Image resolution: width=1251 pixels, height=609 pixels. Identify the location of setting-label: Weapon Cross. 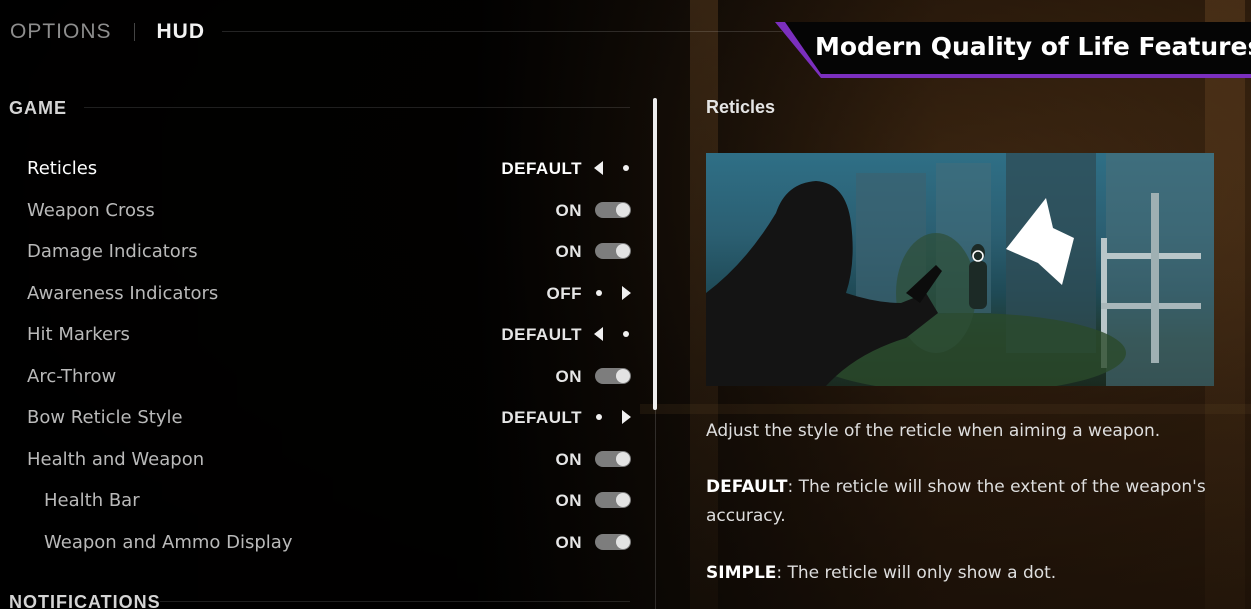
(91, 210).